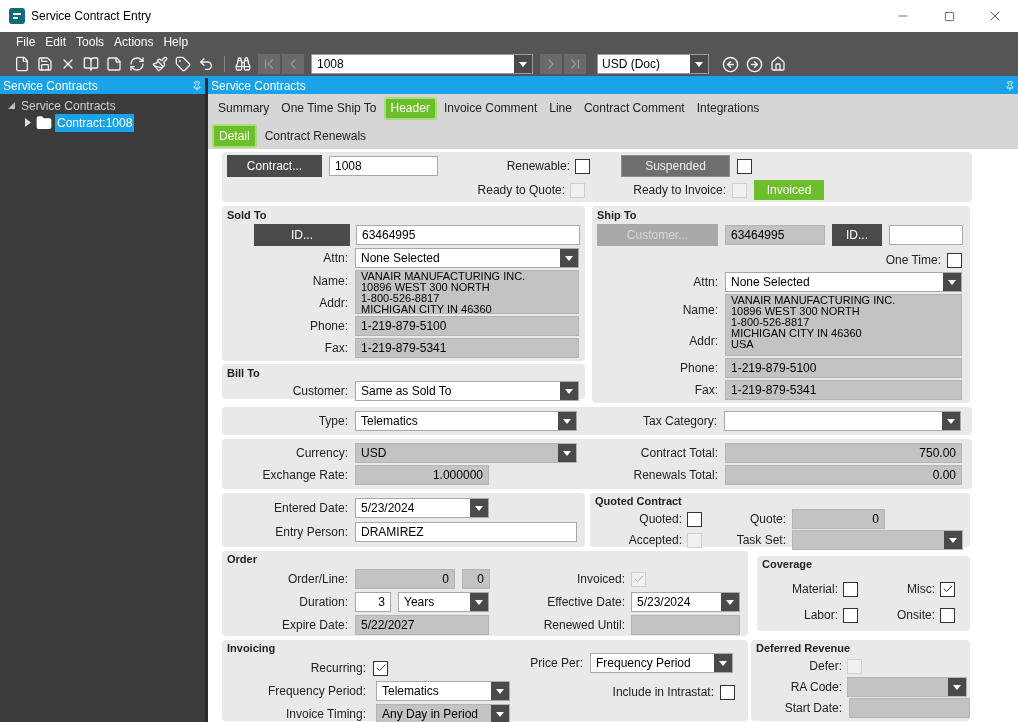  I want to click on record-dropdown: 1008, so click(422, 64).